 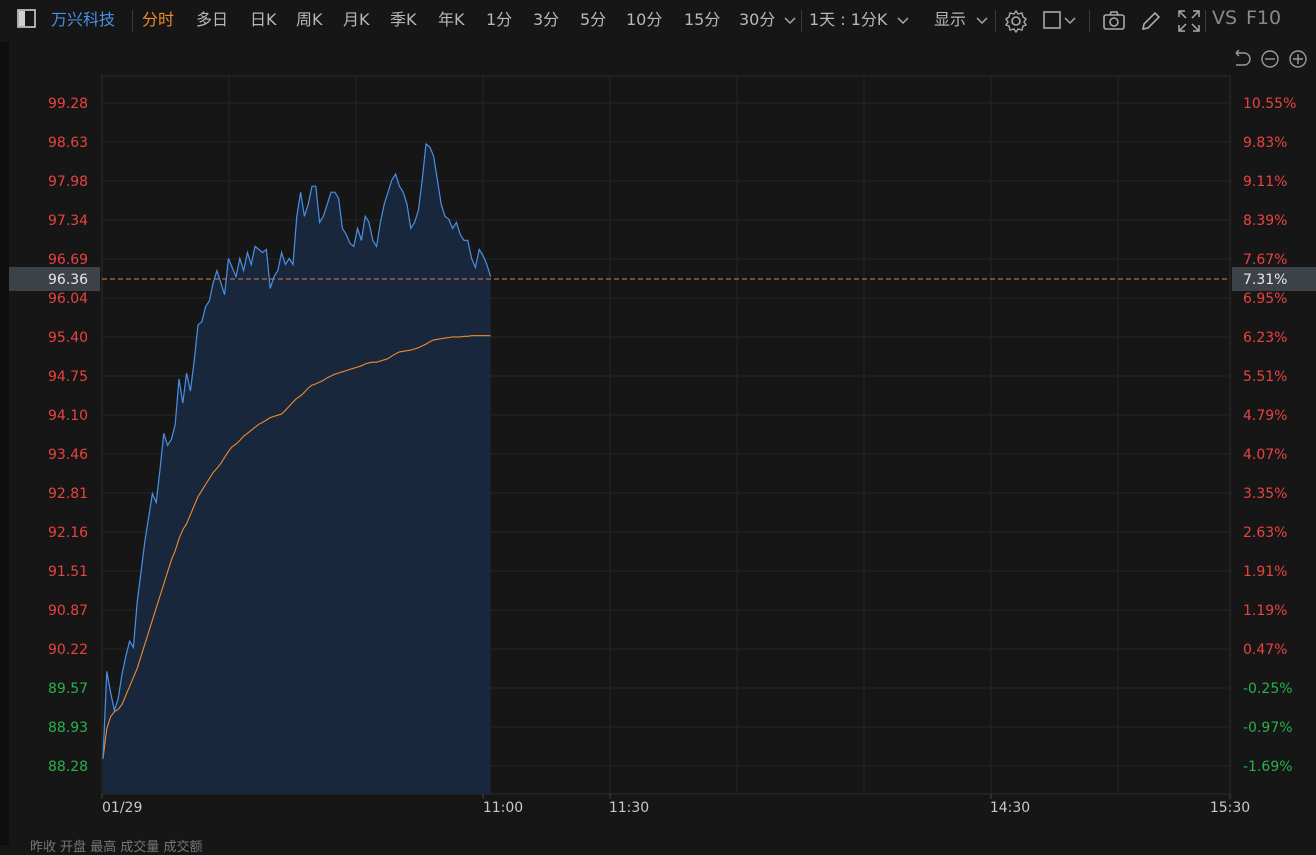 I want to click on y-tick-right: 4.07%, so click(x=1265, y=455).